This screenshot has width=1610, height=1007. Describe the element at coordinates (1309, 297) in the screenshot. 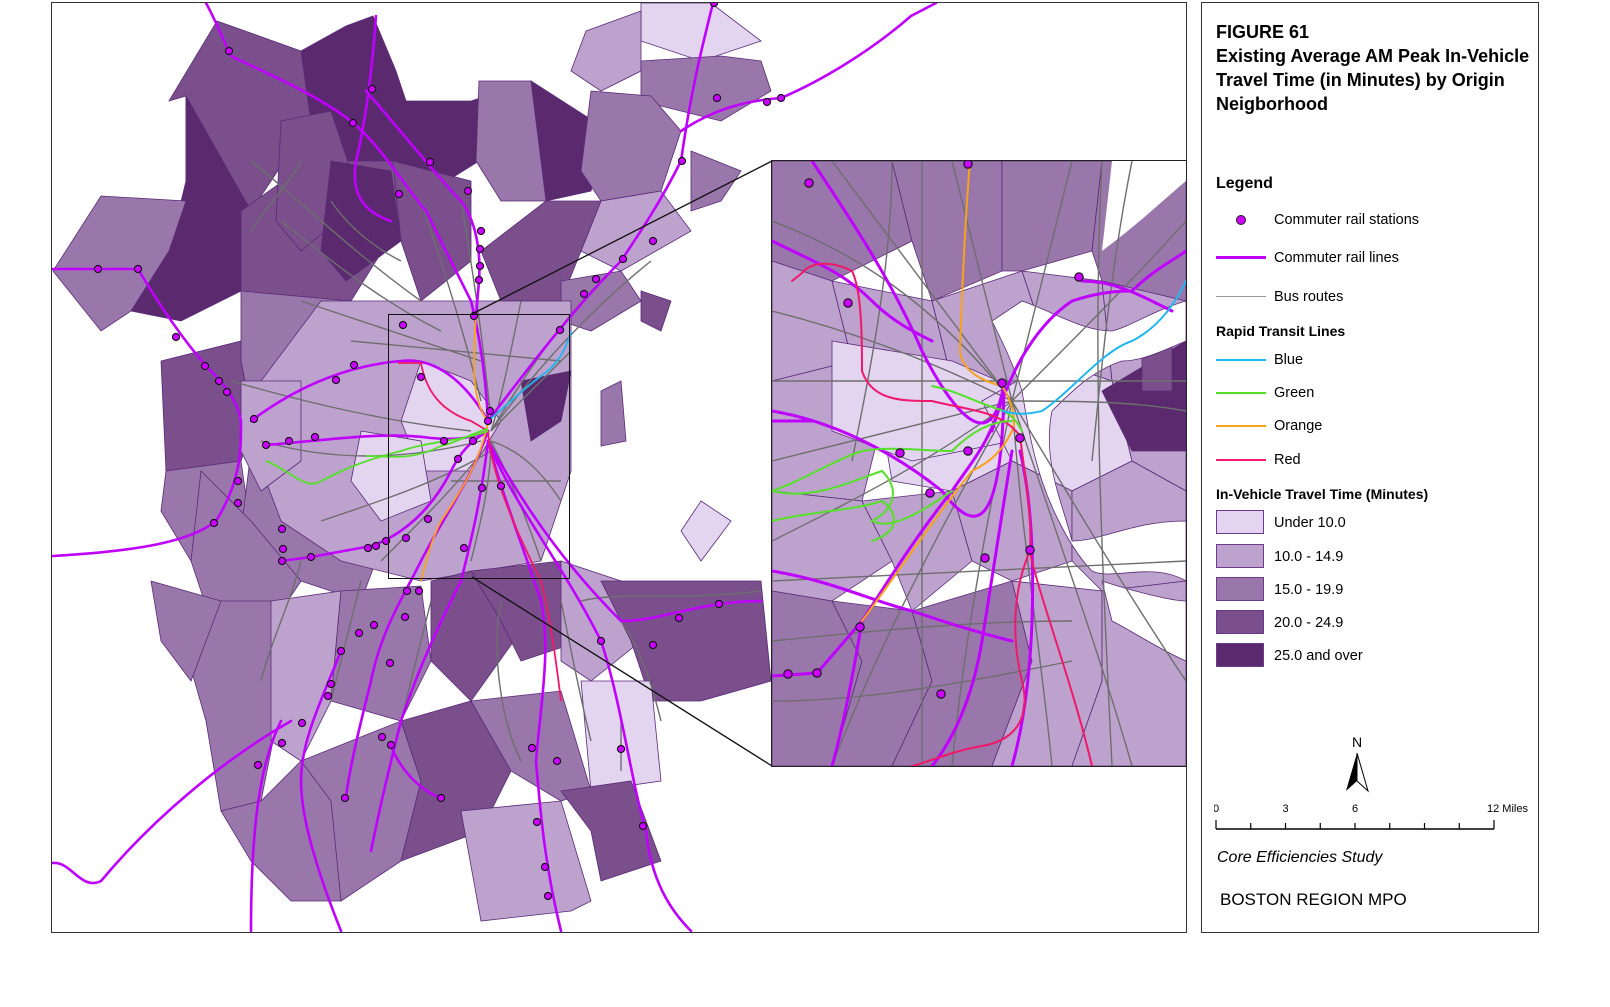

I see `legend-label: Bus routes` at that location.